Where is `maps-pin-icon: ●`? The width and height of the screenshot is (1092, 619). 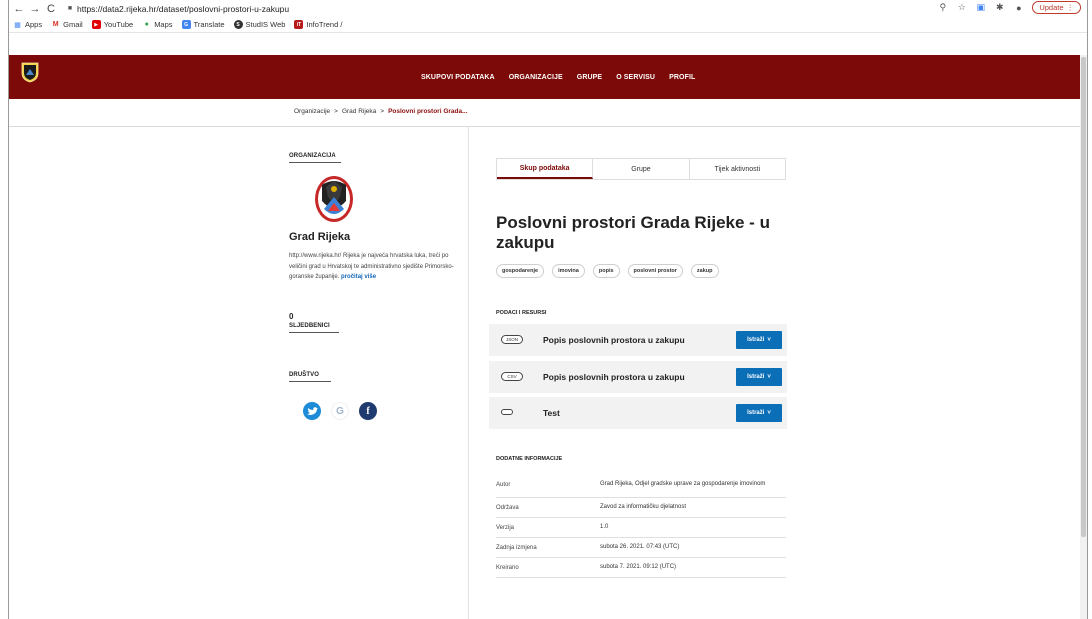
maps-pin-icon: ● is located at coordinates (146, 24).